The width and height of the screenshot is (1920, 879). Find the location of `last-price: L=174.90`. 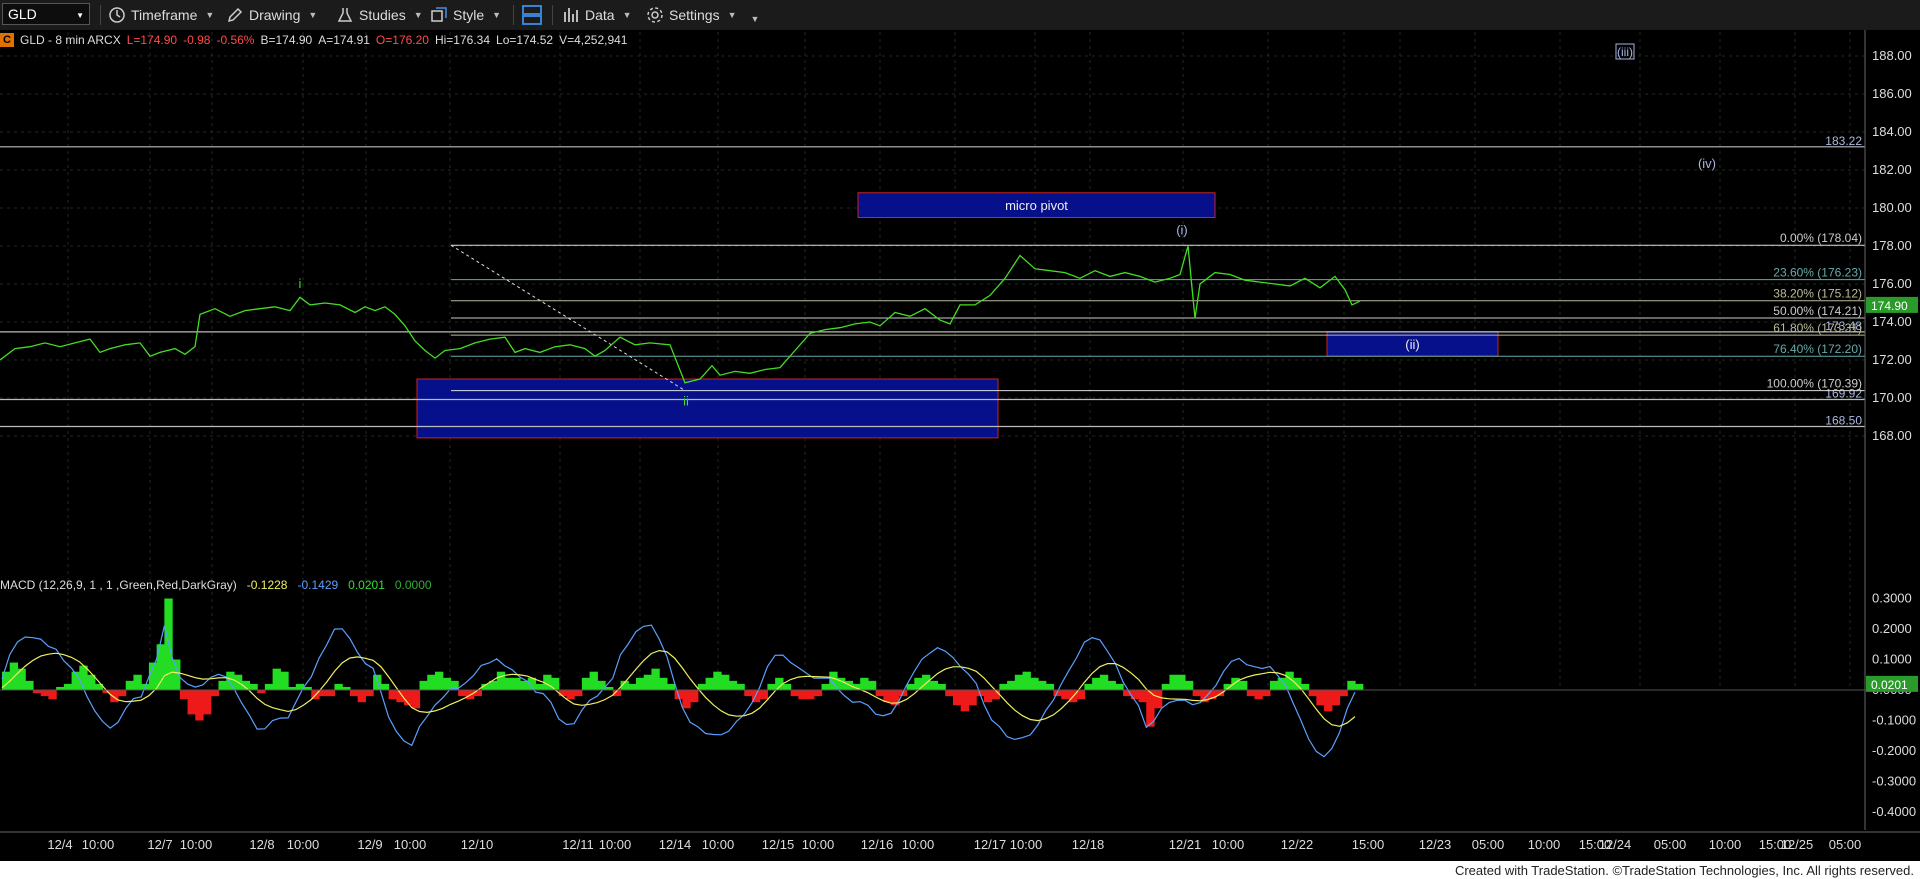

last-price: L=174.90 is located at coordinates (152, 40).